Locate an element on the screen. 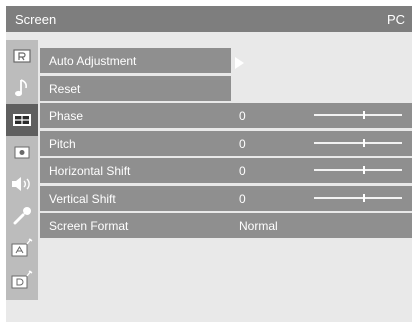 The width and height of the screenshot is (418, 328). picture-icon is located at coordinates (22, 56).